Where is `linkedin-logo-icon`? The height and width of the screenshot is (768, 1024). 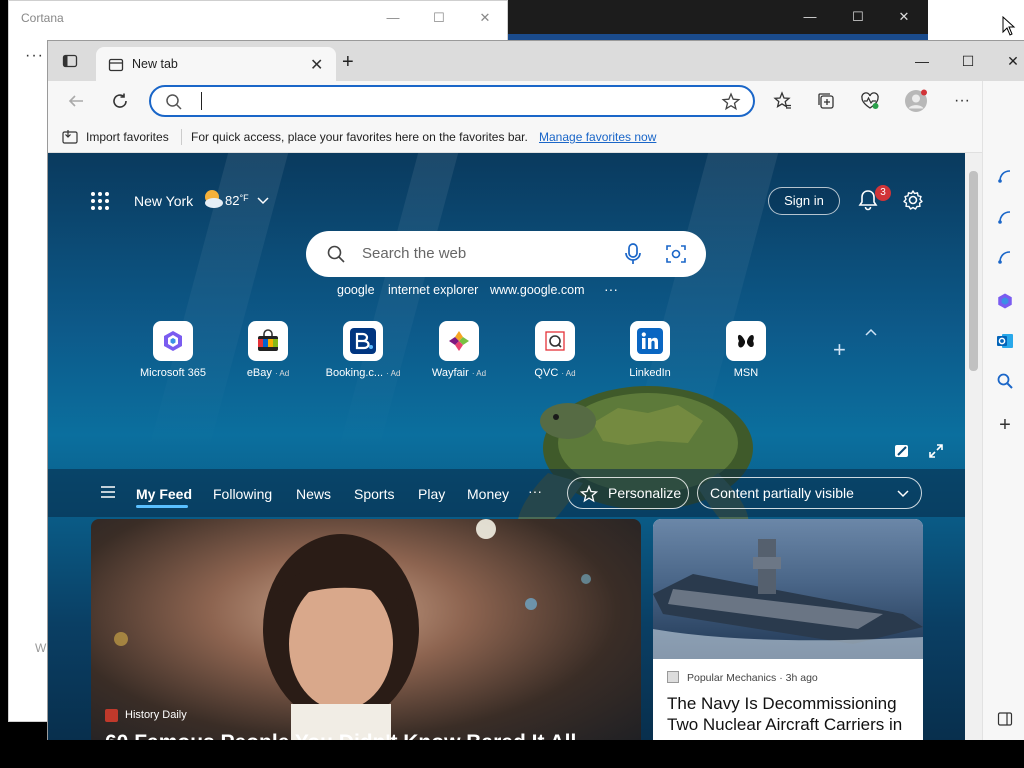
linkedin-logo-icon is located at coordinates (650, 341).